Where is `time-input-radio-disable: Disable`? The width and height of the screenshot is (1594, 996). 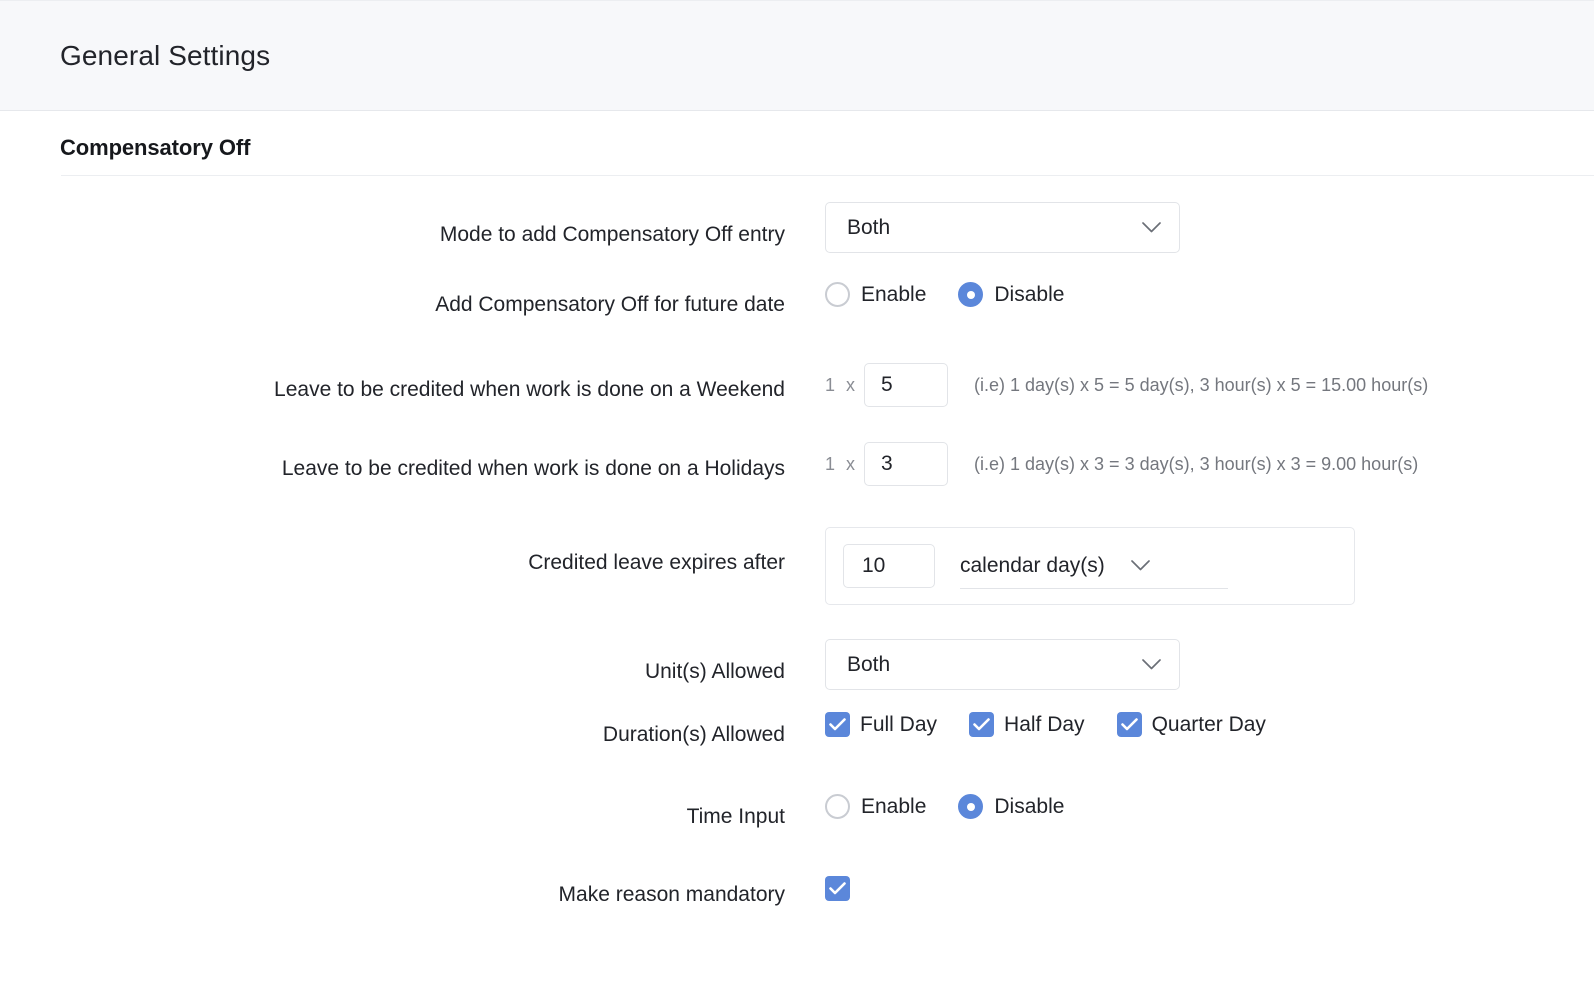
time-input-radio-disable: Disable is located at coordinates (1011, 806).